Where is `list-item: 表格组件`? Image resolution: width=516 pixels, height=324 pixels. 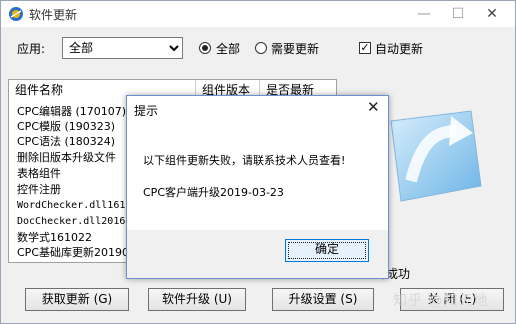 list-item: 表格组件 is located at coordinates (39, 173).